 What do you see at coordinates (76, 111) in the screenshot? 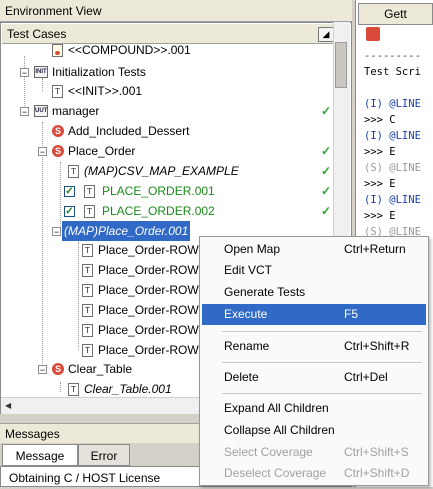
I see `tree-row-label: manager` at bounding box center [76, 111].